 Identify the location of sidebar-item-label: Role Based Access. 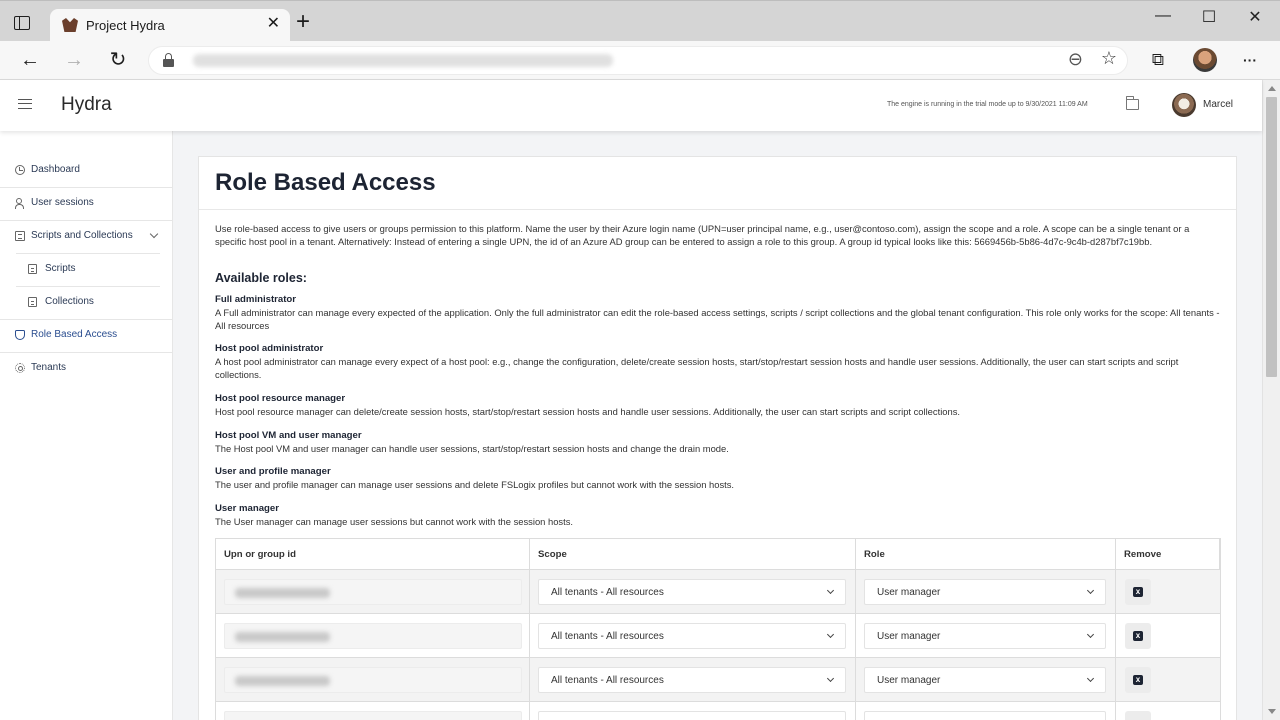
(74, 334).